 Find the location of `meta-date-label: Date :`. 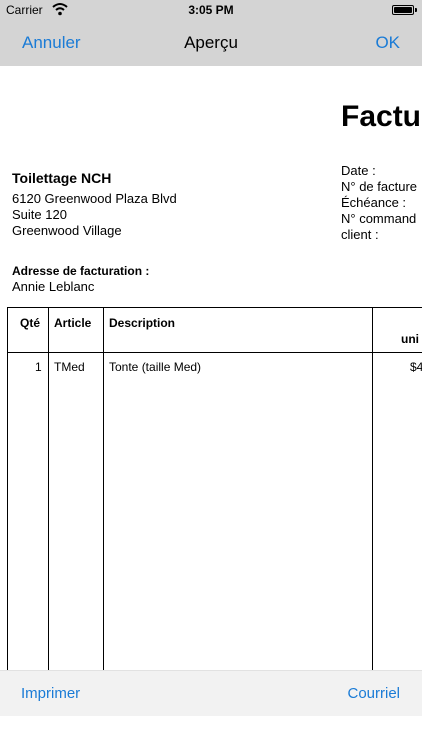

meta-date-label: Date : is located at coordinates (358, 170).